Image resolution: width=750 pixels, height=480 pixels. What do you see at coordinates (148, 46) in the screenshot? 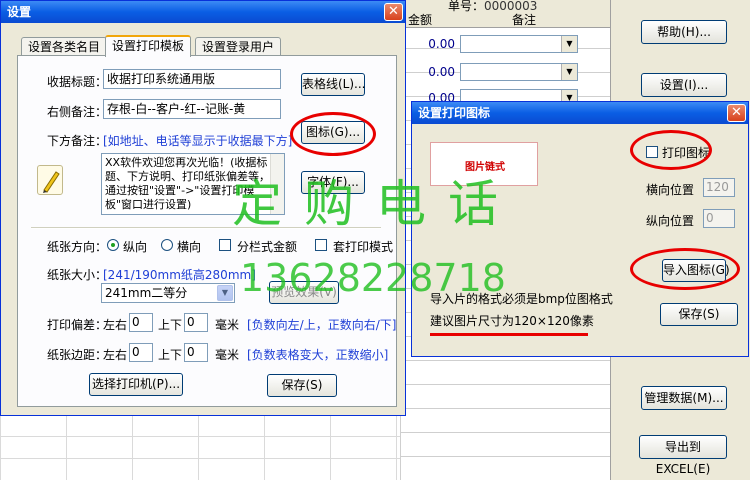
I see `tab-print-template: 设置打印模板` at bounding box center [148, 46].